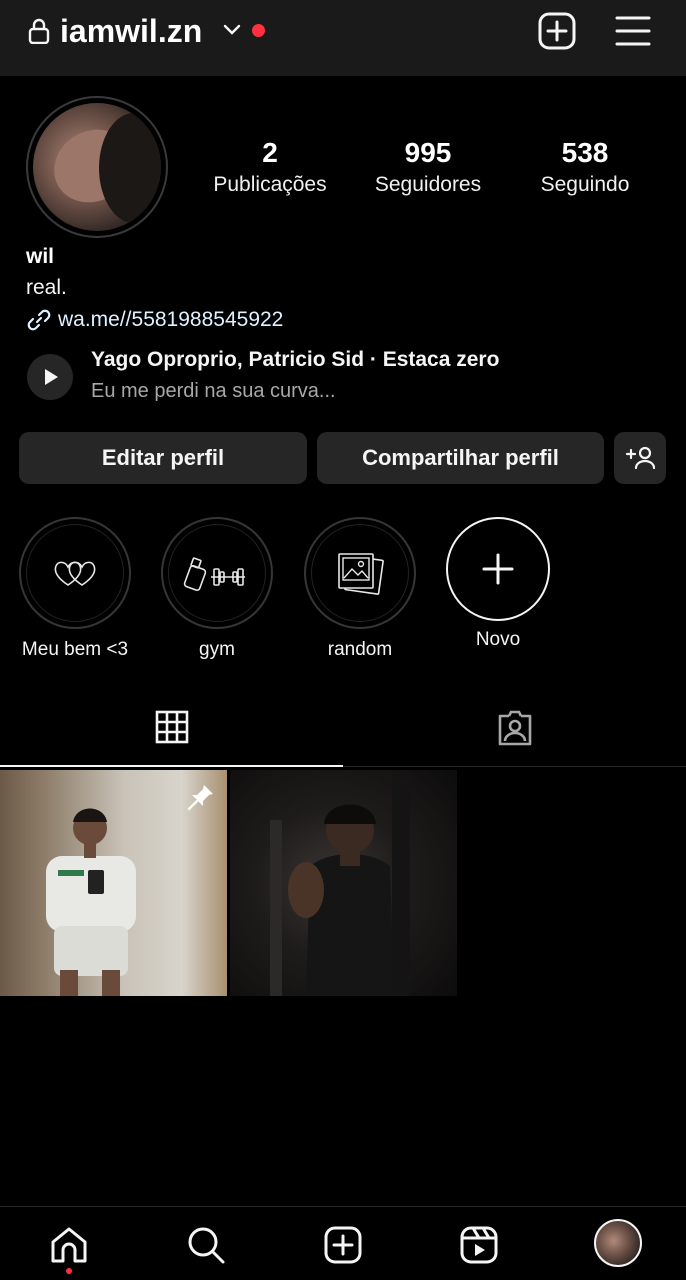 This screenshot has height=1280, width=686. I want to click on highlight-item: gym, so click(217, 589).